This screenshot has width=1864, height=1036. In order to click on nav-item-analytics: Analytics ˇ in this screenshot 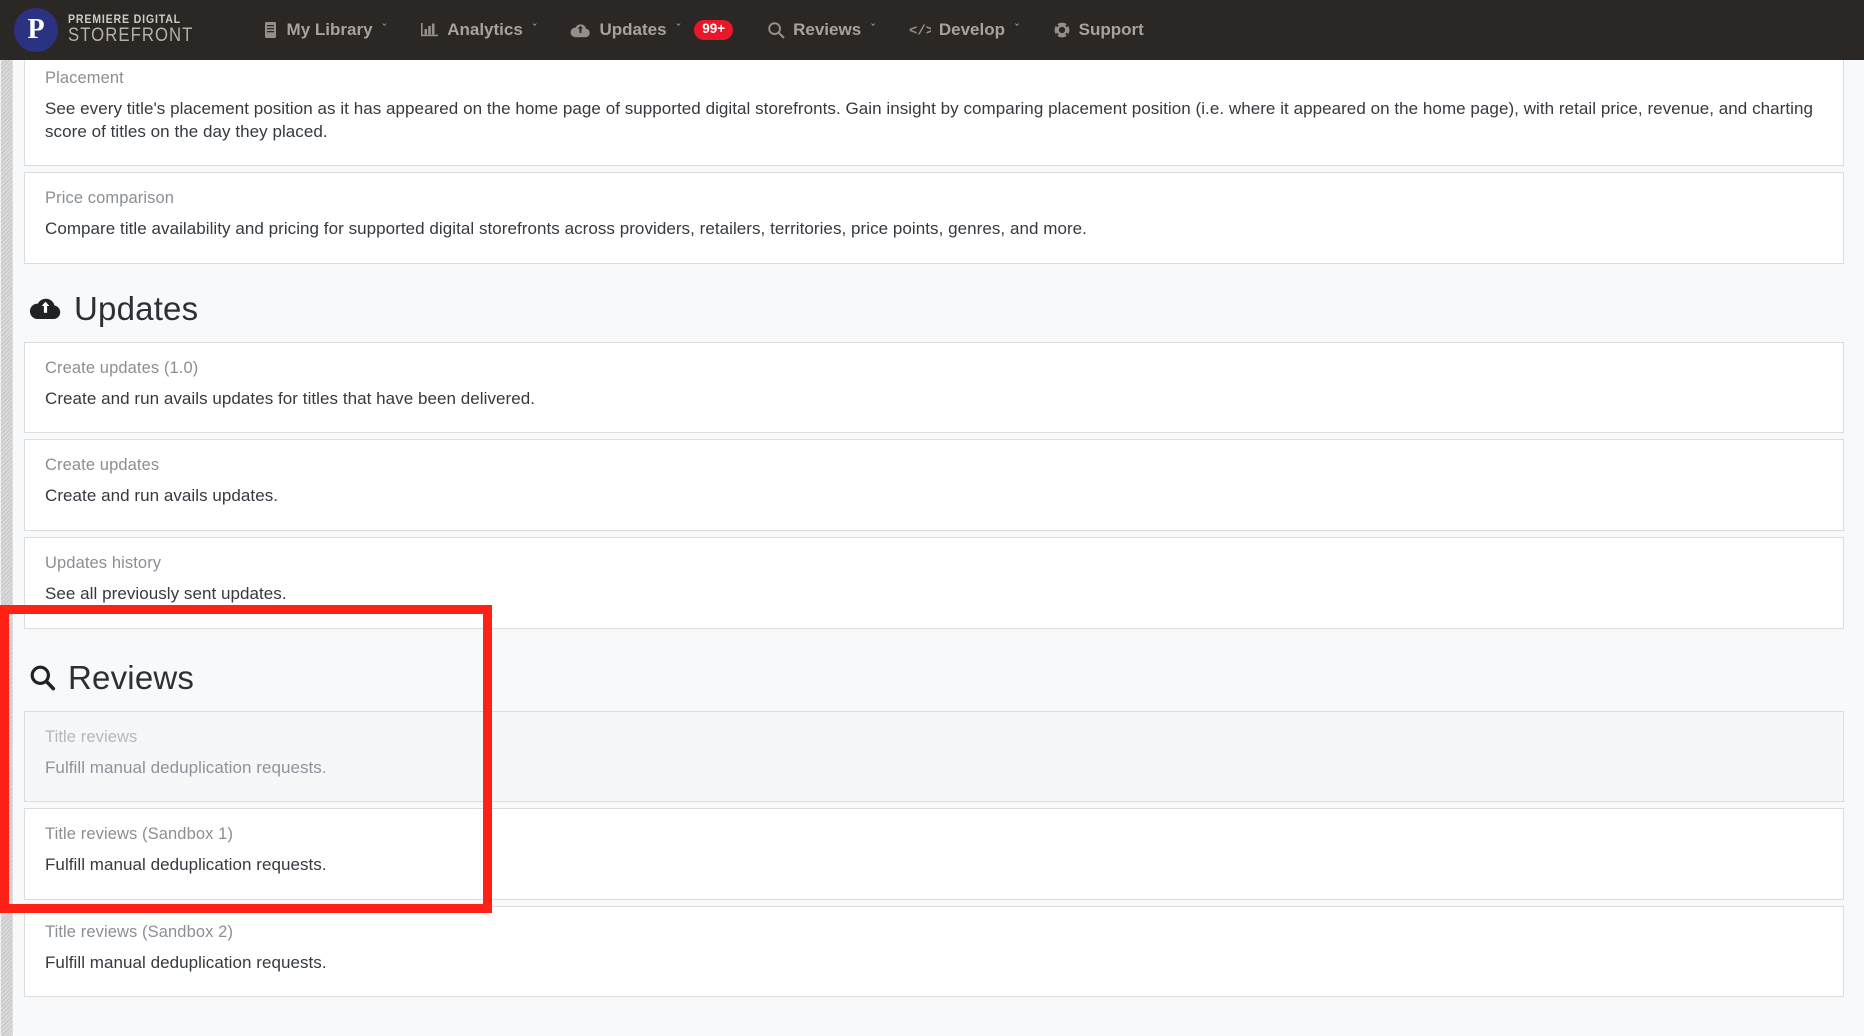, I will do `click(478, 30)`.